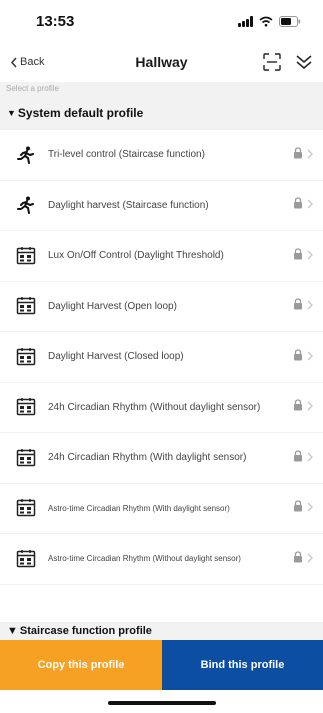 This screenshot has width=323, height=713. I want to click on profile-row: Lux On/Off Control (Daylight Threshold), so click(161, 256).